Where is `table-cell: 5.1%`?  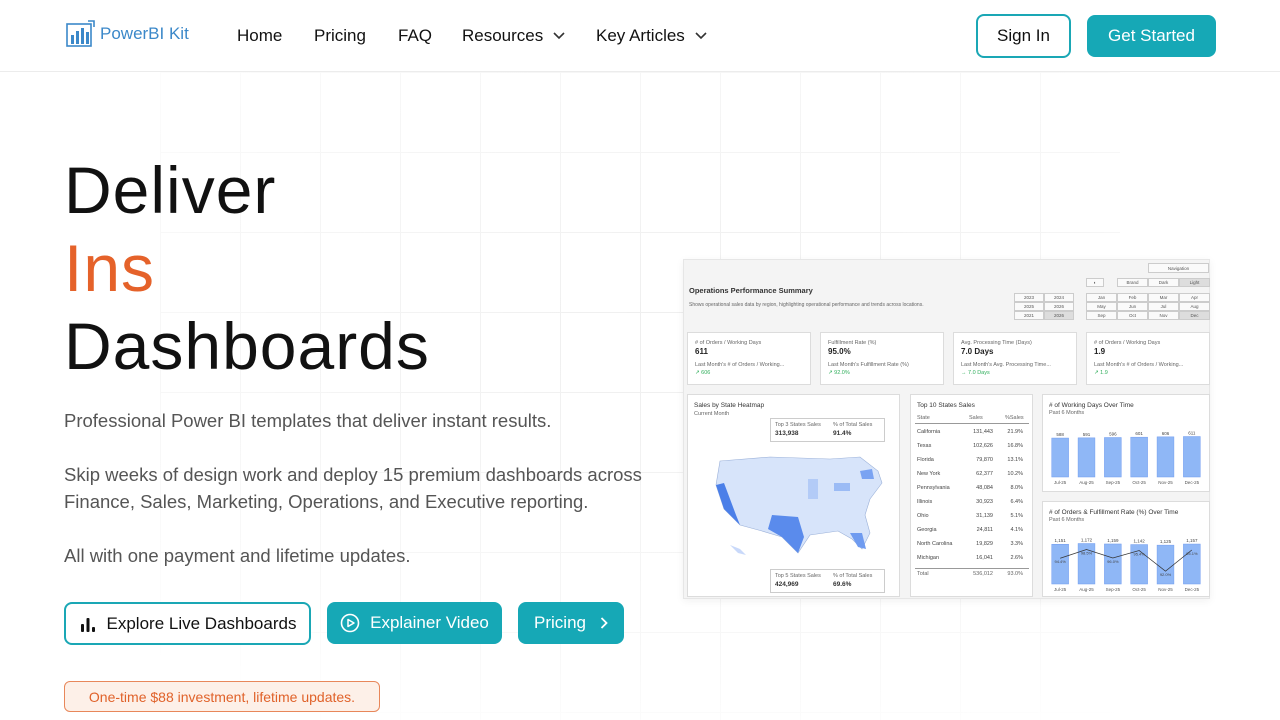
table-cell: 5.1% is located at coordinates (1016, 516).